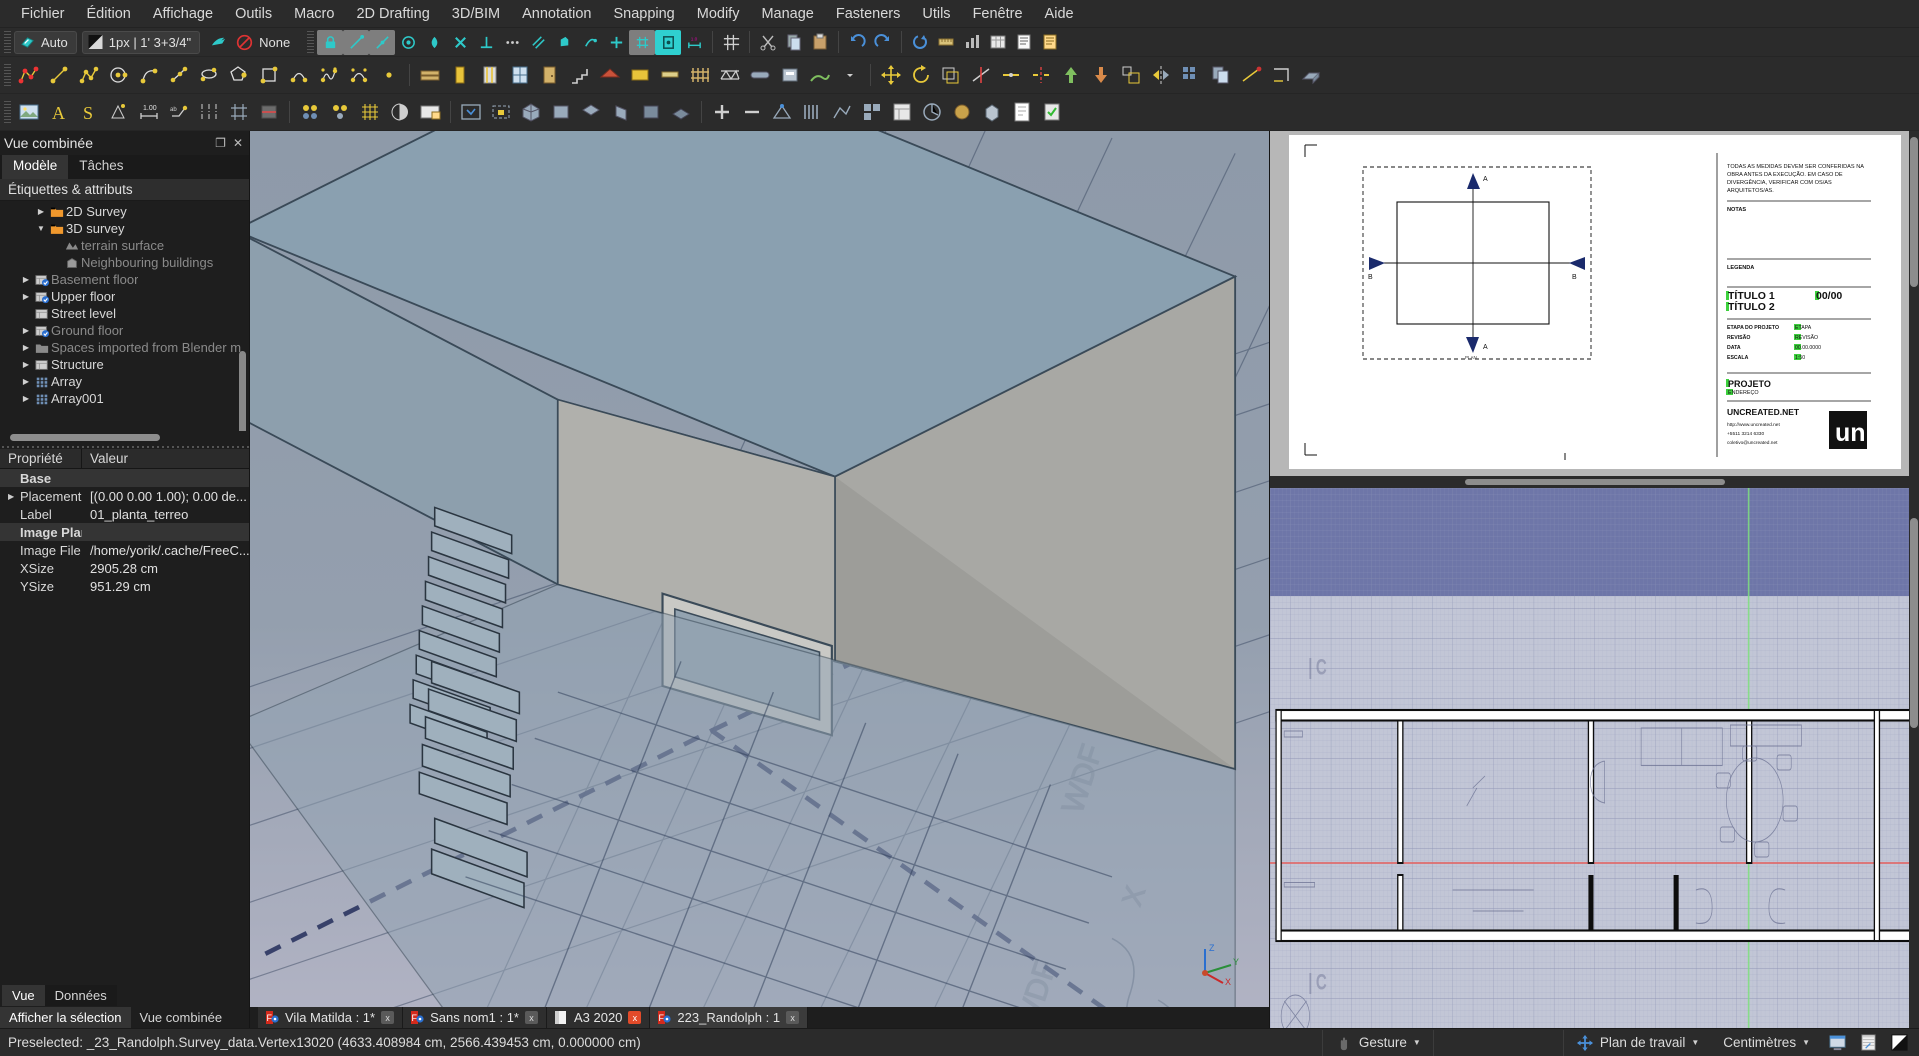 This screenshot has width=1919, height=1056. What do you see at coordinates (475, 1017) in the screenshot?
I see `document-tab-sans-nom1-1-: F Sans nom1 : 1* x` at bounding box center [475, 1017].